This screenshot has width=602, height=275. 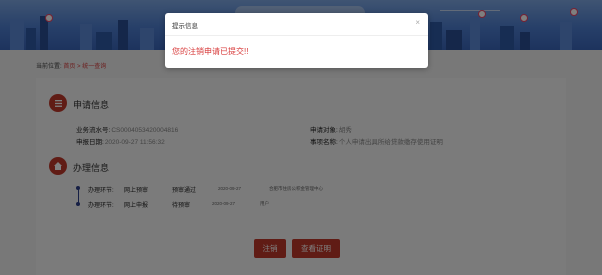 I want to click on dialog-title: 提示信息, so click(x=185, y=26).